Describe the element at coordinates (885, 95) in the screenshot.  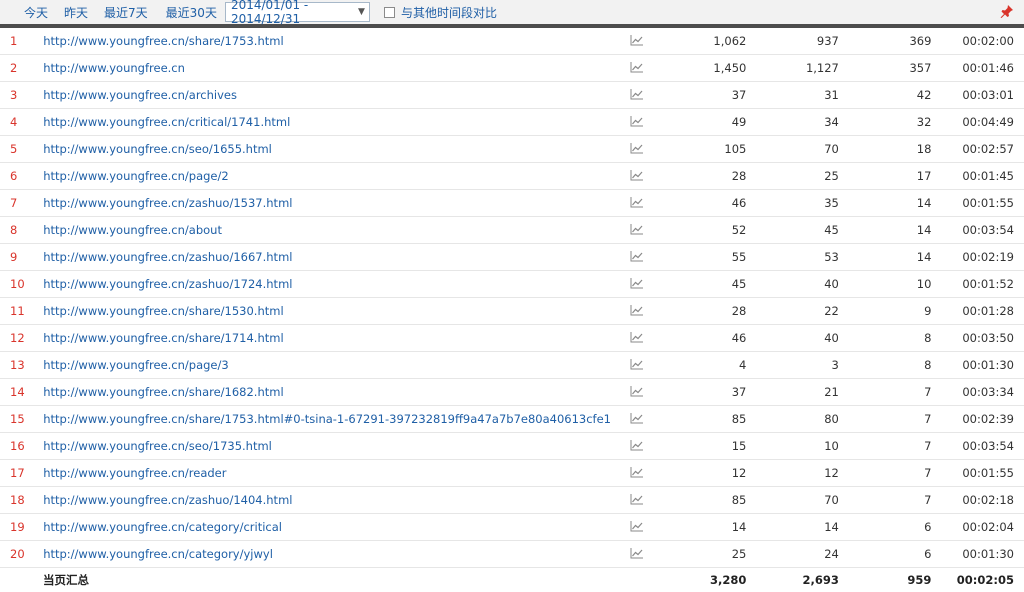
I see `metric-3: 42` at that location.